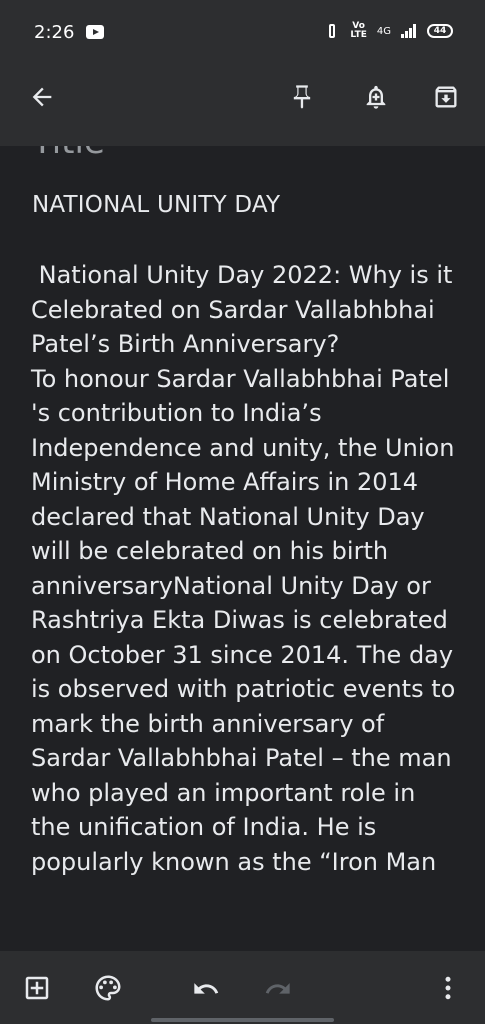 This screenshot has height=1024, width=485. Describe the element at coordinates (68, 154) in the screenshot. I see `title-placeholder: Title` at that location.